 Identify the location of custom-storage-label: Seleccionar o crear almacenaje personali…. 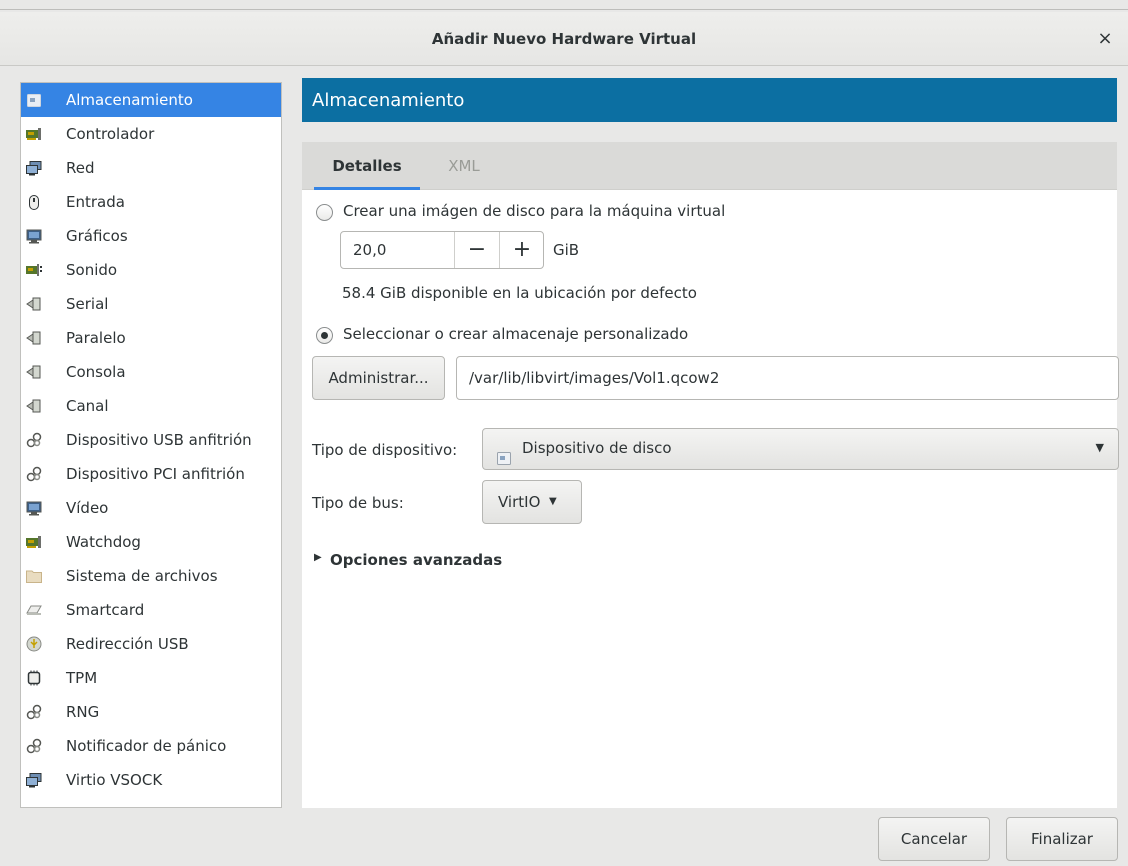
(515, 334).